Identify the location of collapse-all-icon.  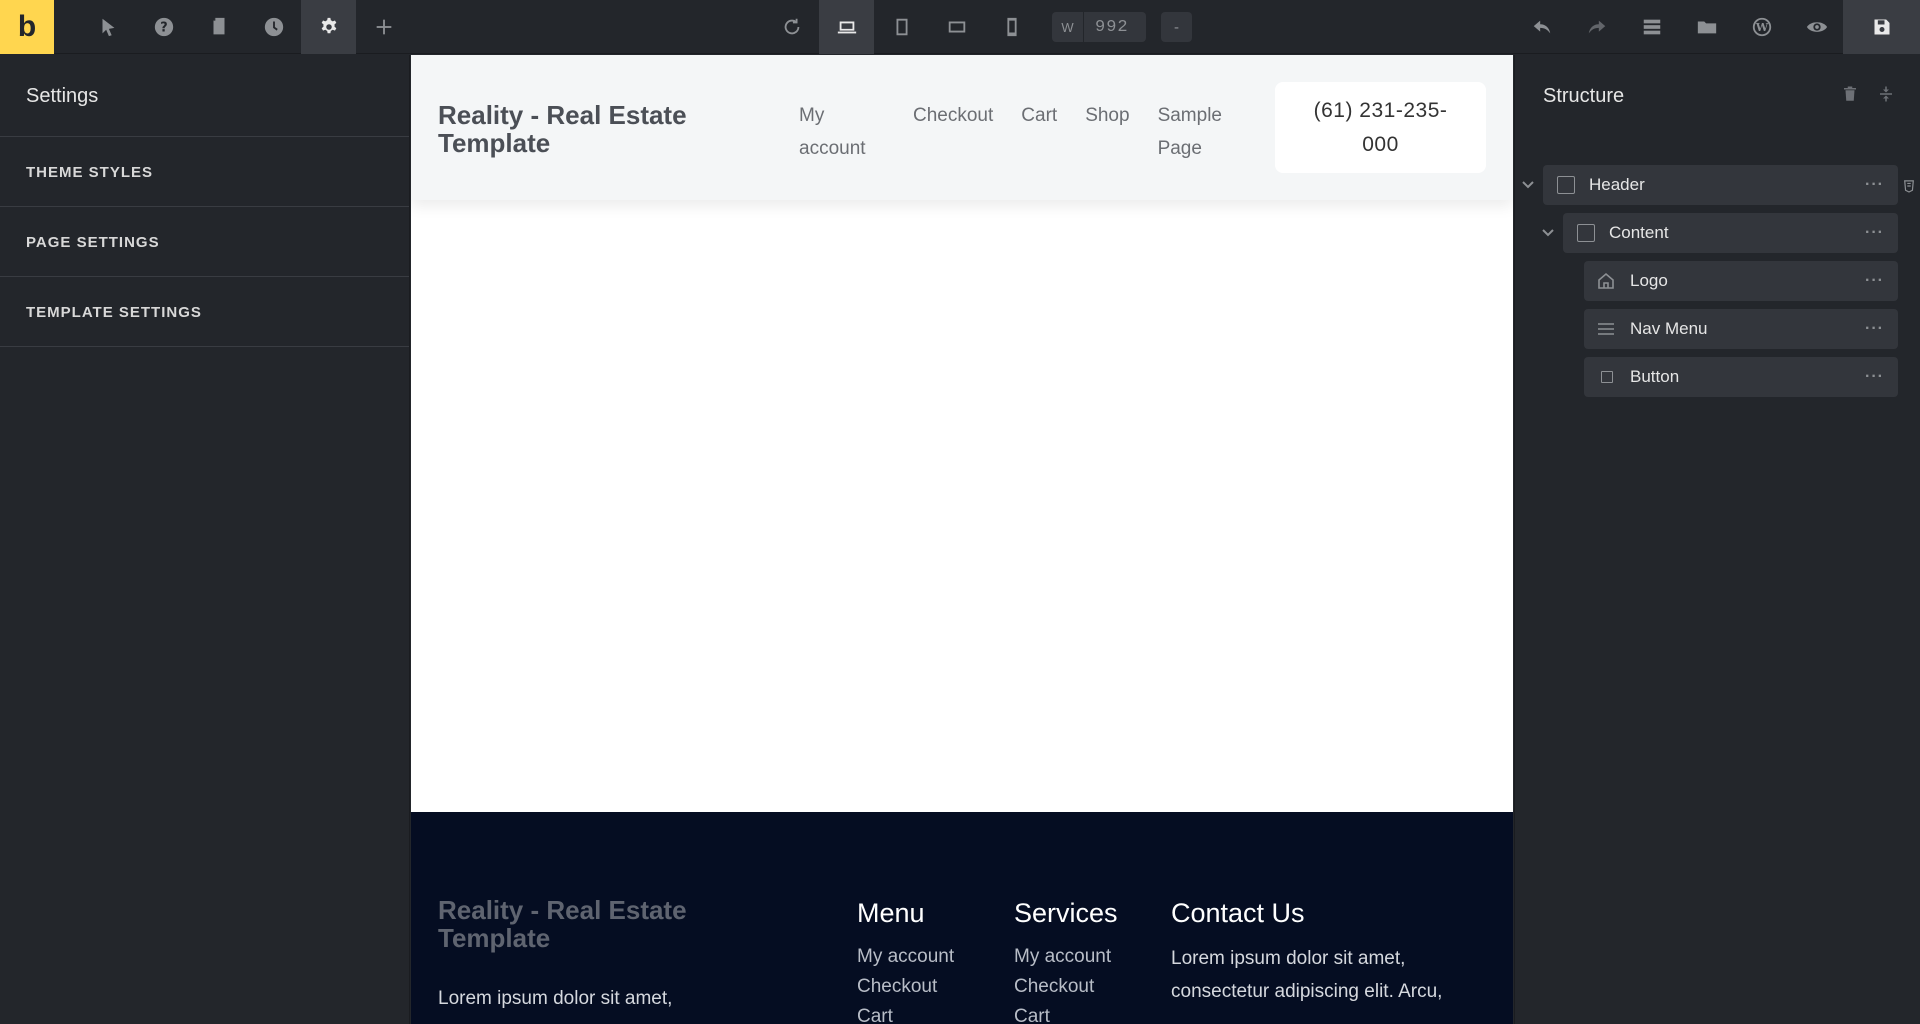
(1887, 95).